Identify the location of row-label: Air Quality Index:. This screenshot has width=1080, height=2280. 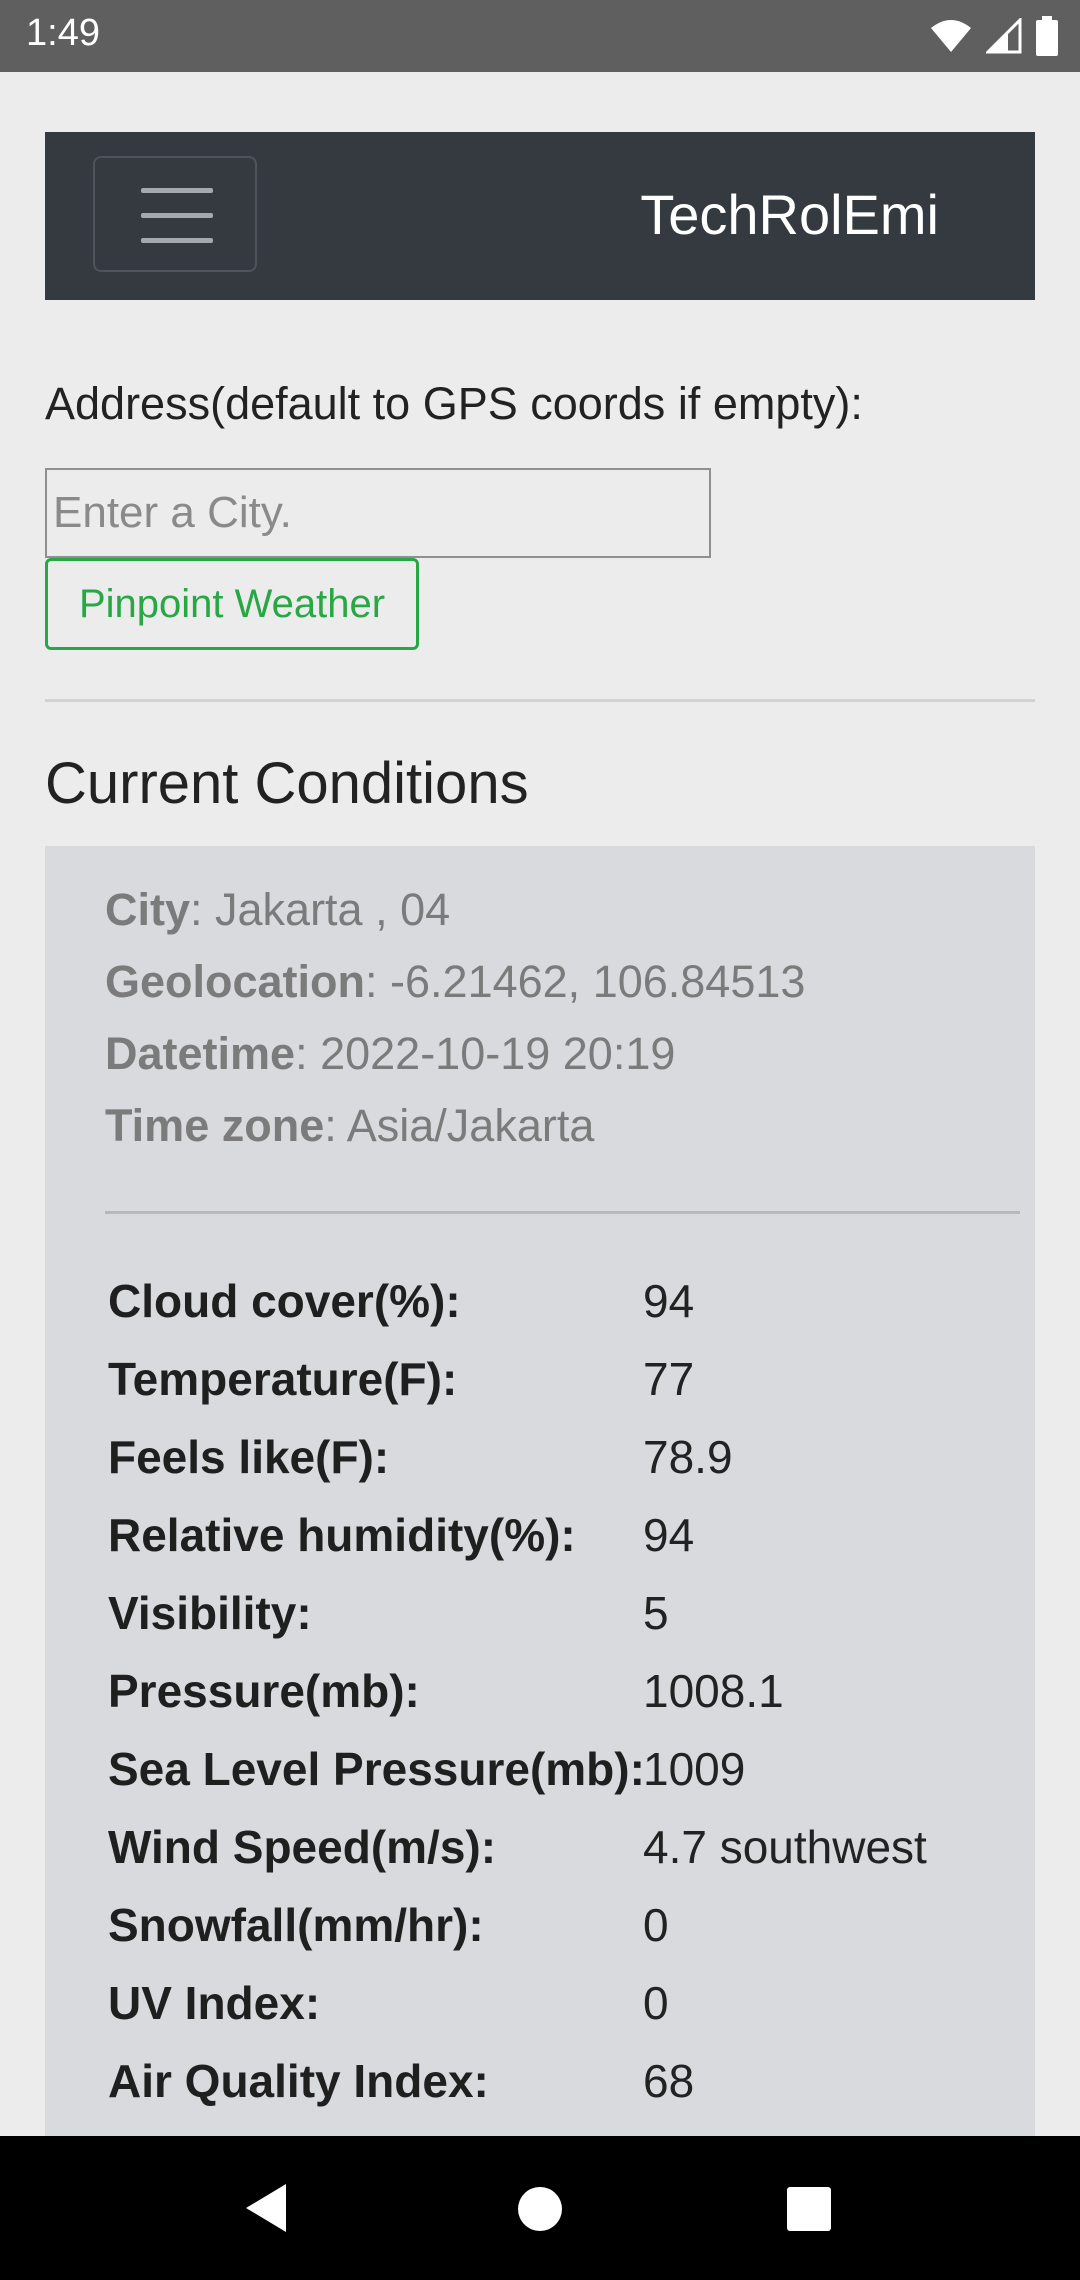
(298, 2081).